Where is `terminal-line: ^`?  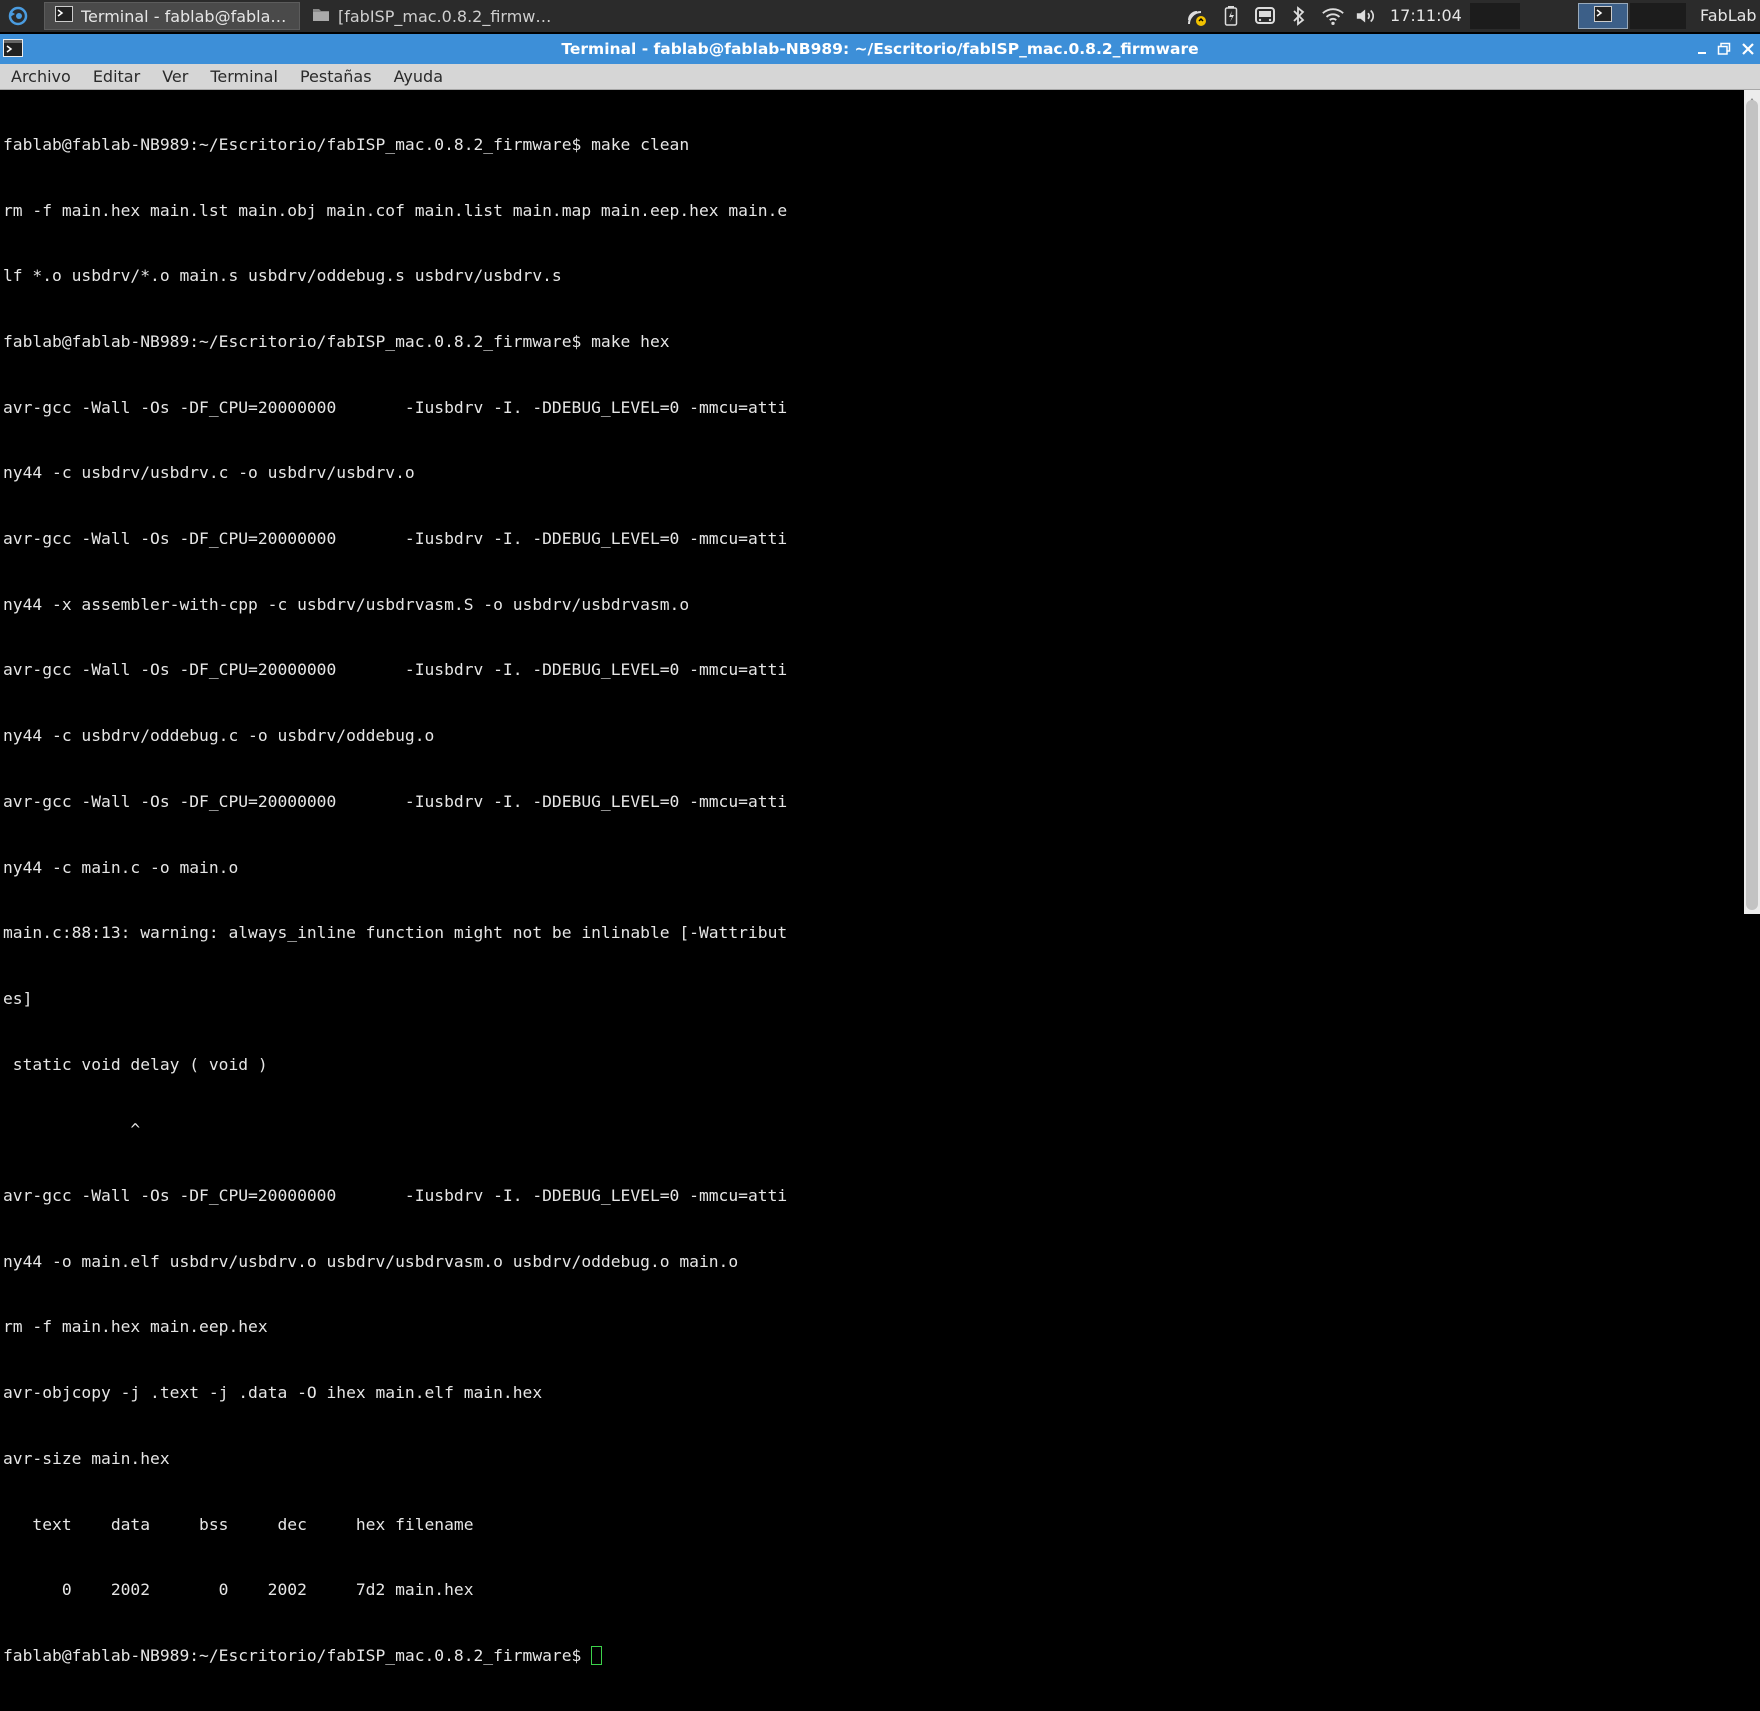 terminal-line: ^ is located at coordinates (72, 1130).